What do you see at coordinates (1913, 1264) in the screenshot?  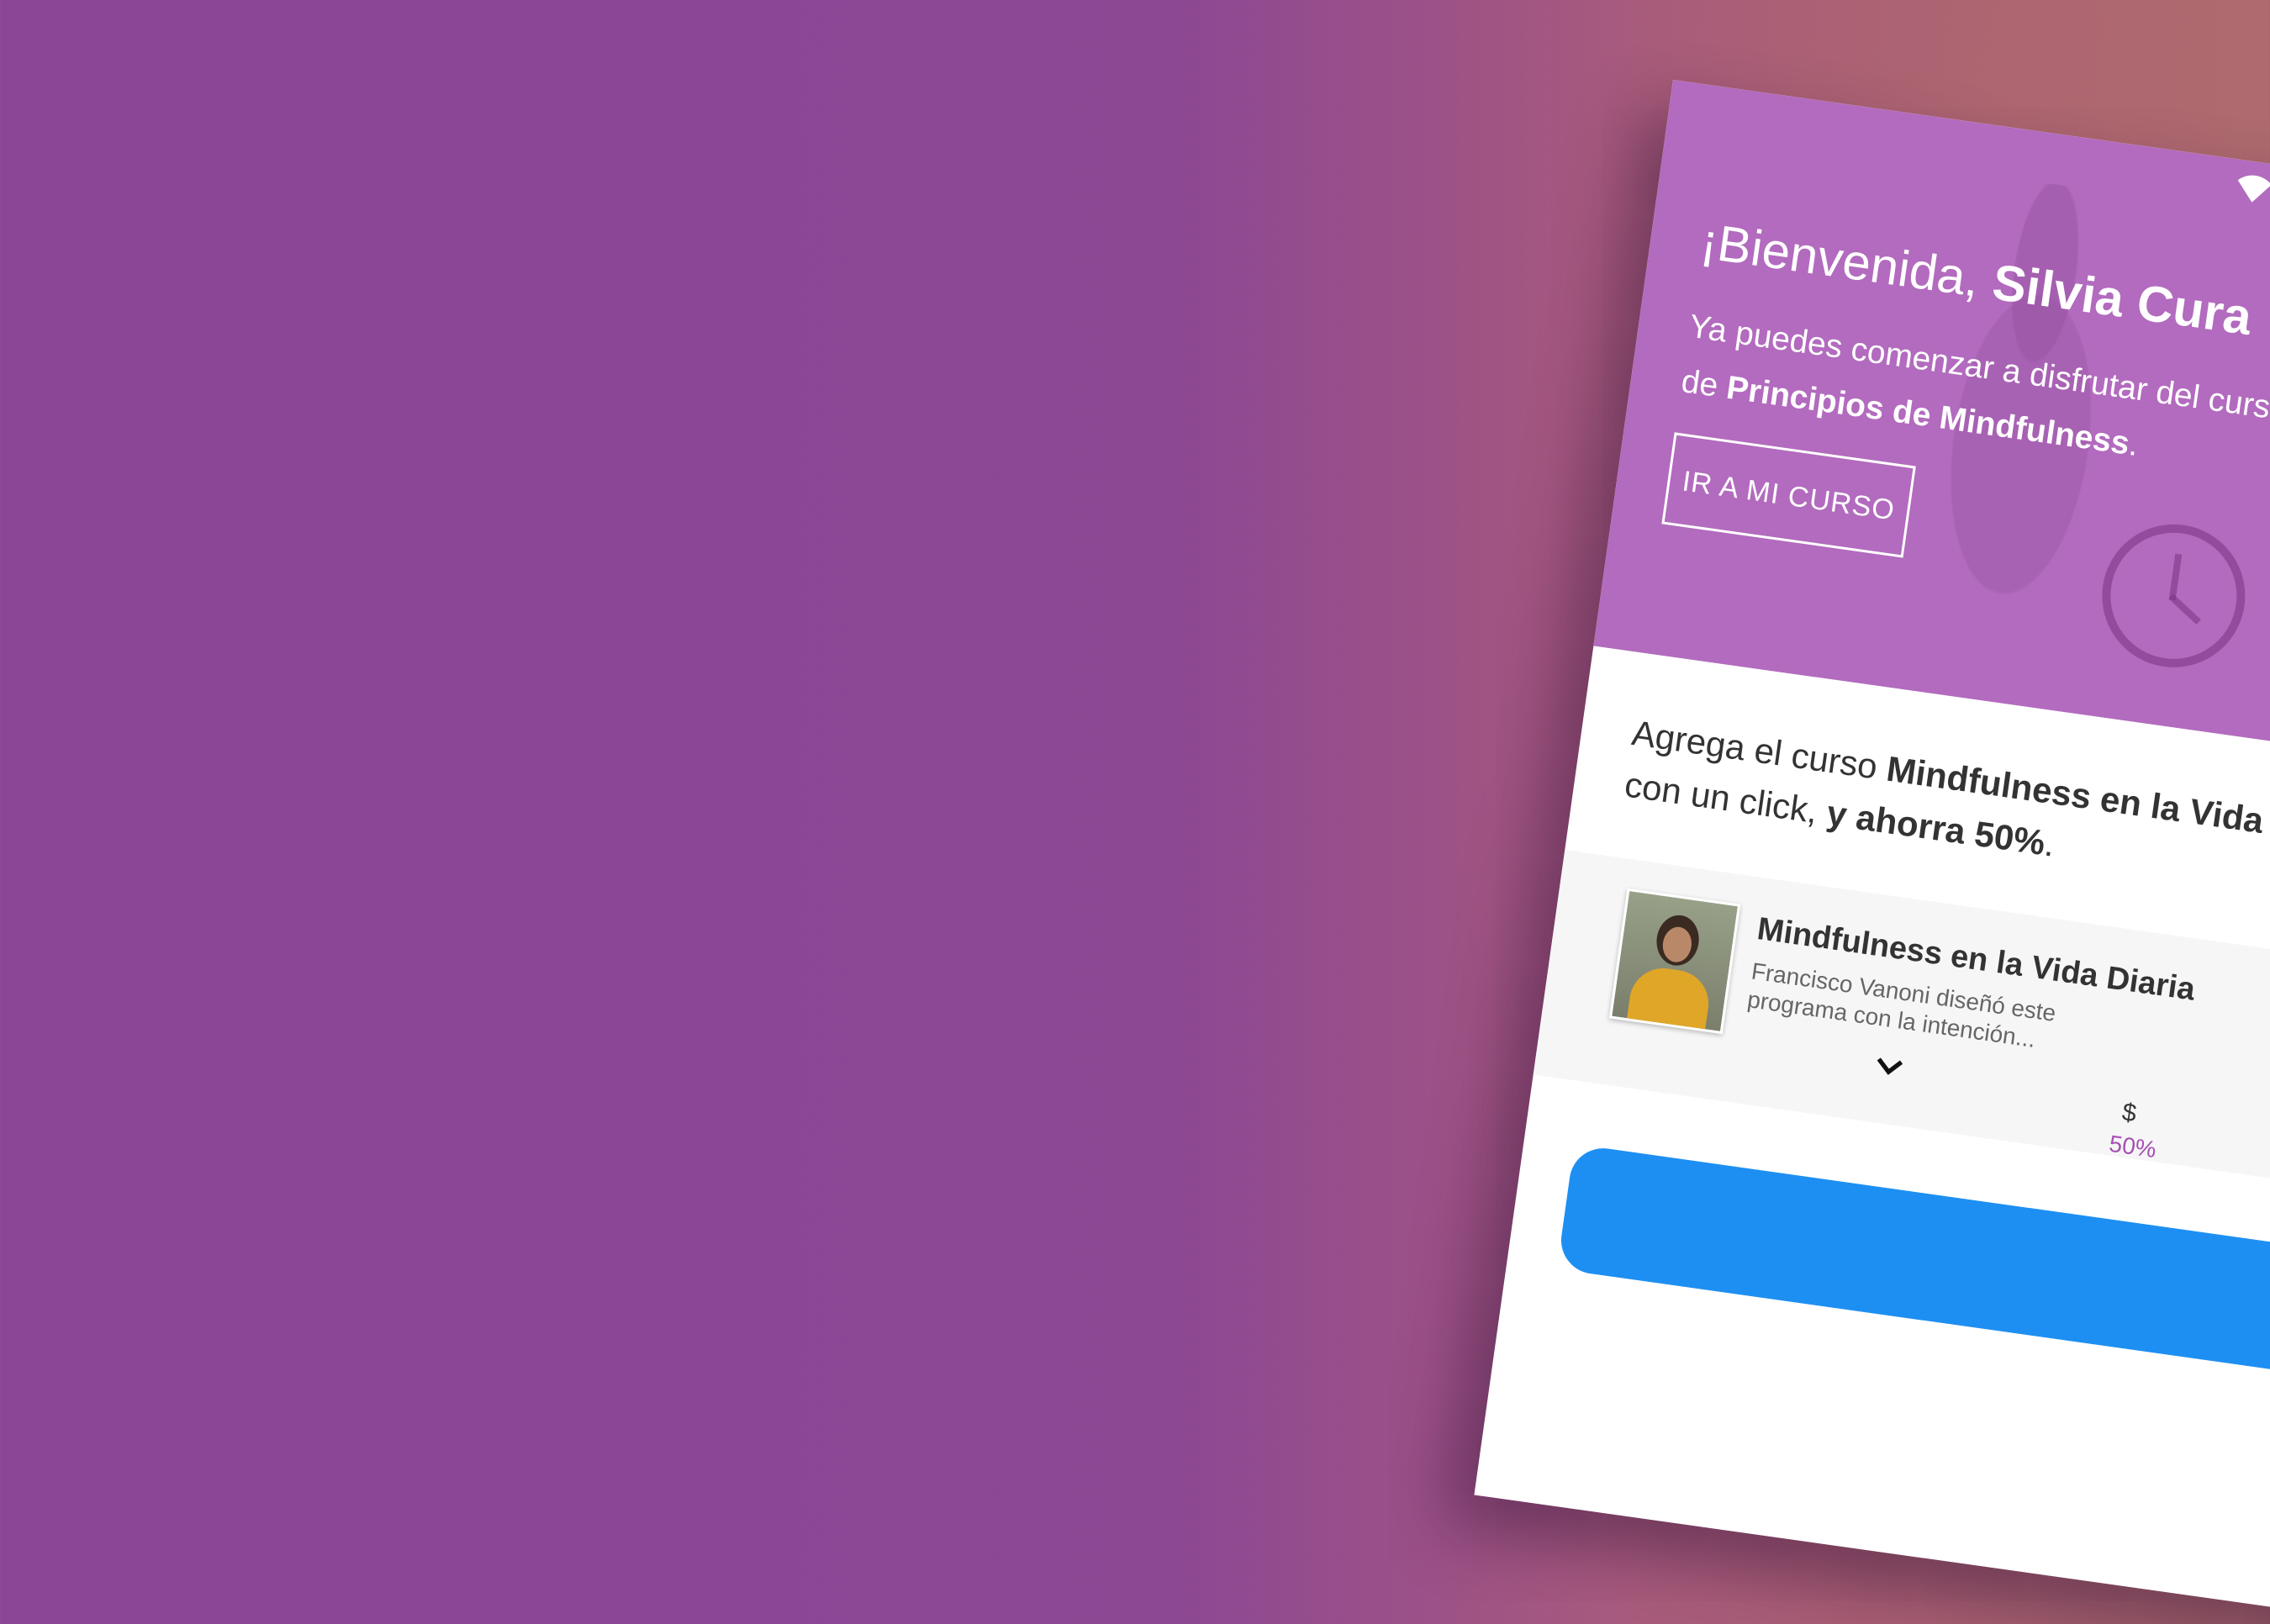 I see `add-course-button` at bounding box center [1913, 1264].